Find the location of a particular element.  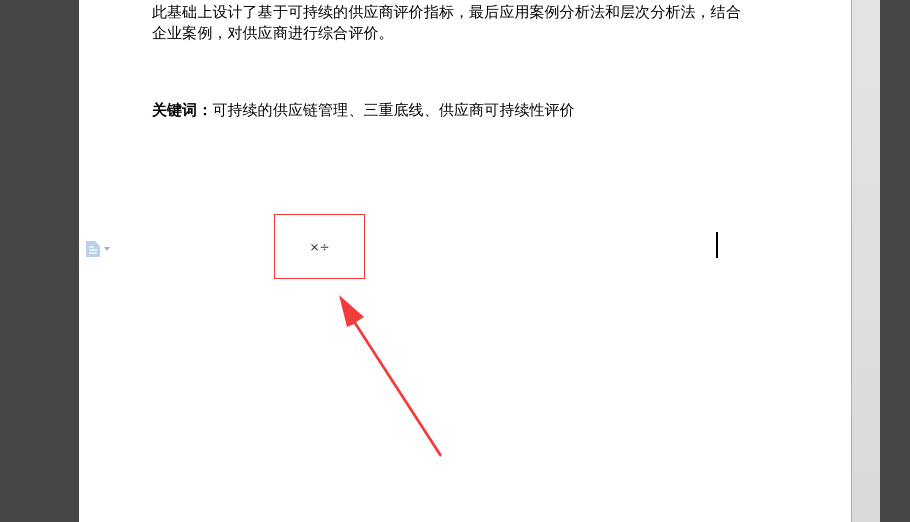

body-text: 企业案例，对供应商进行综合评价。 is located at coordinates (273, 33).